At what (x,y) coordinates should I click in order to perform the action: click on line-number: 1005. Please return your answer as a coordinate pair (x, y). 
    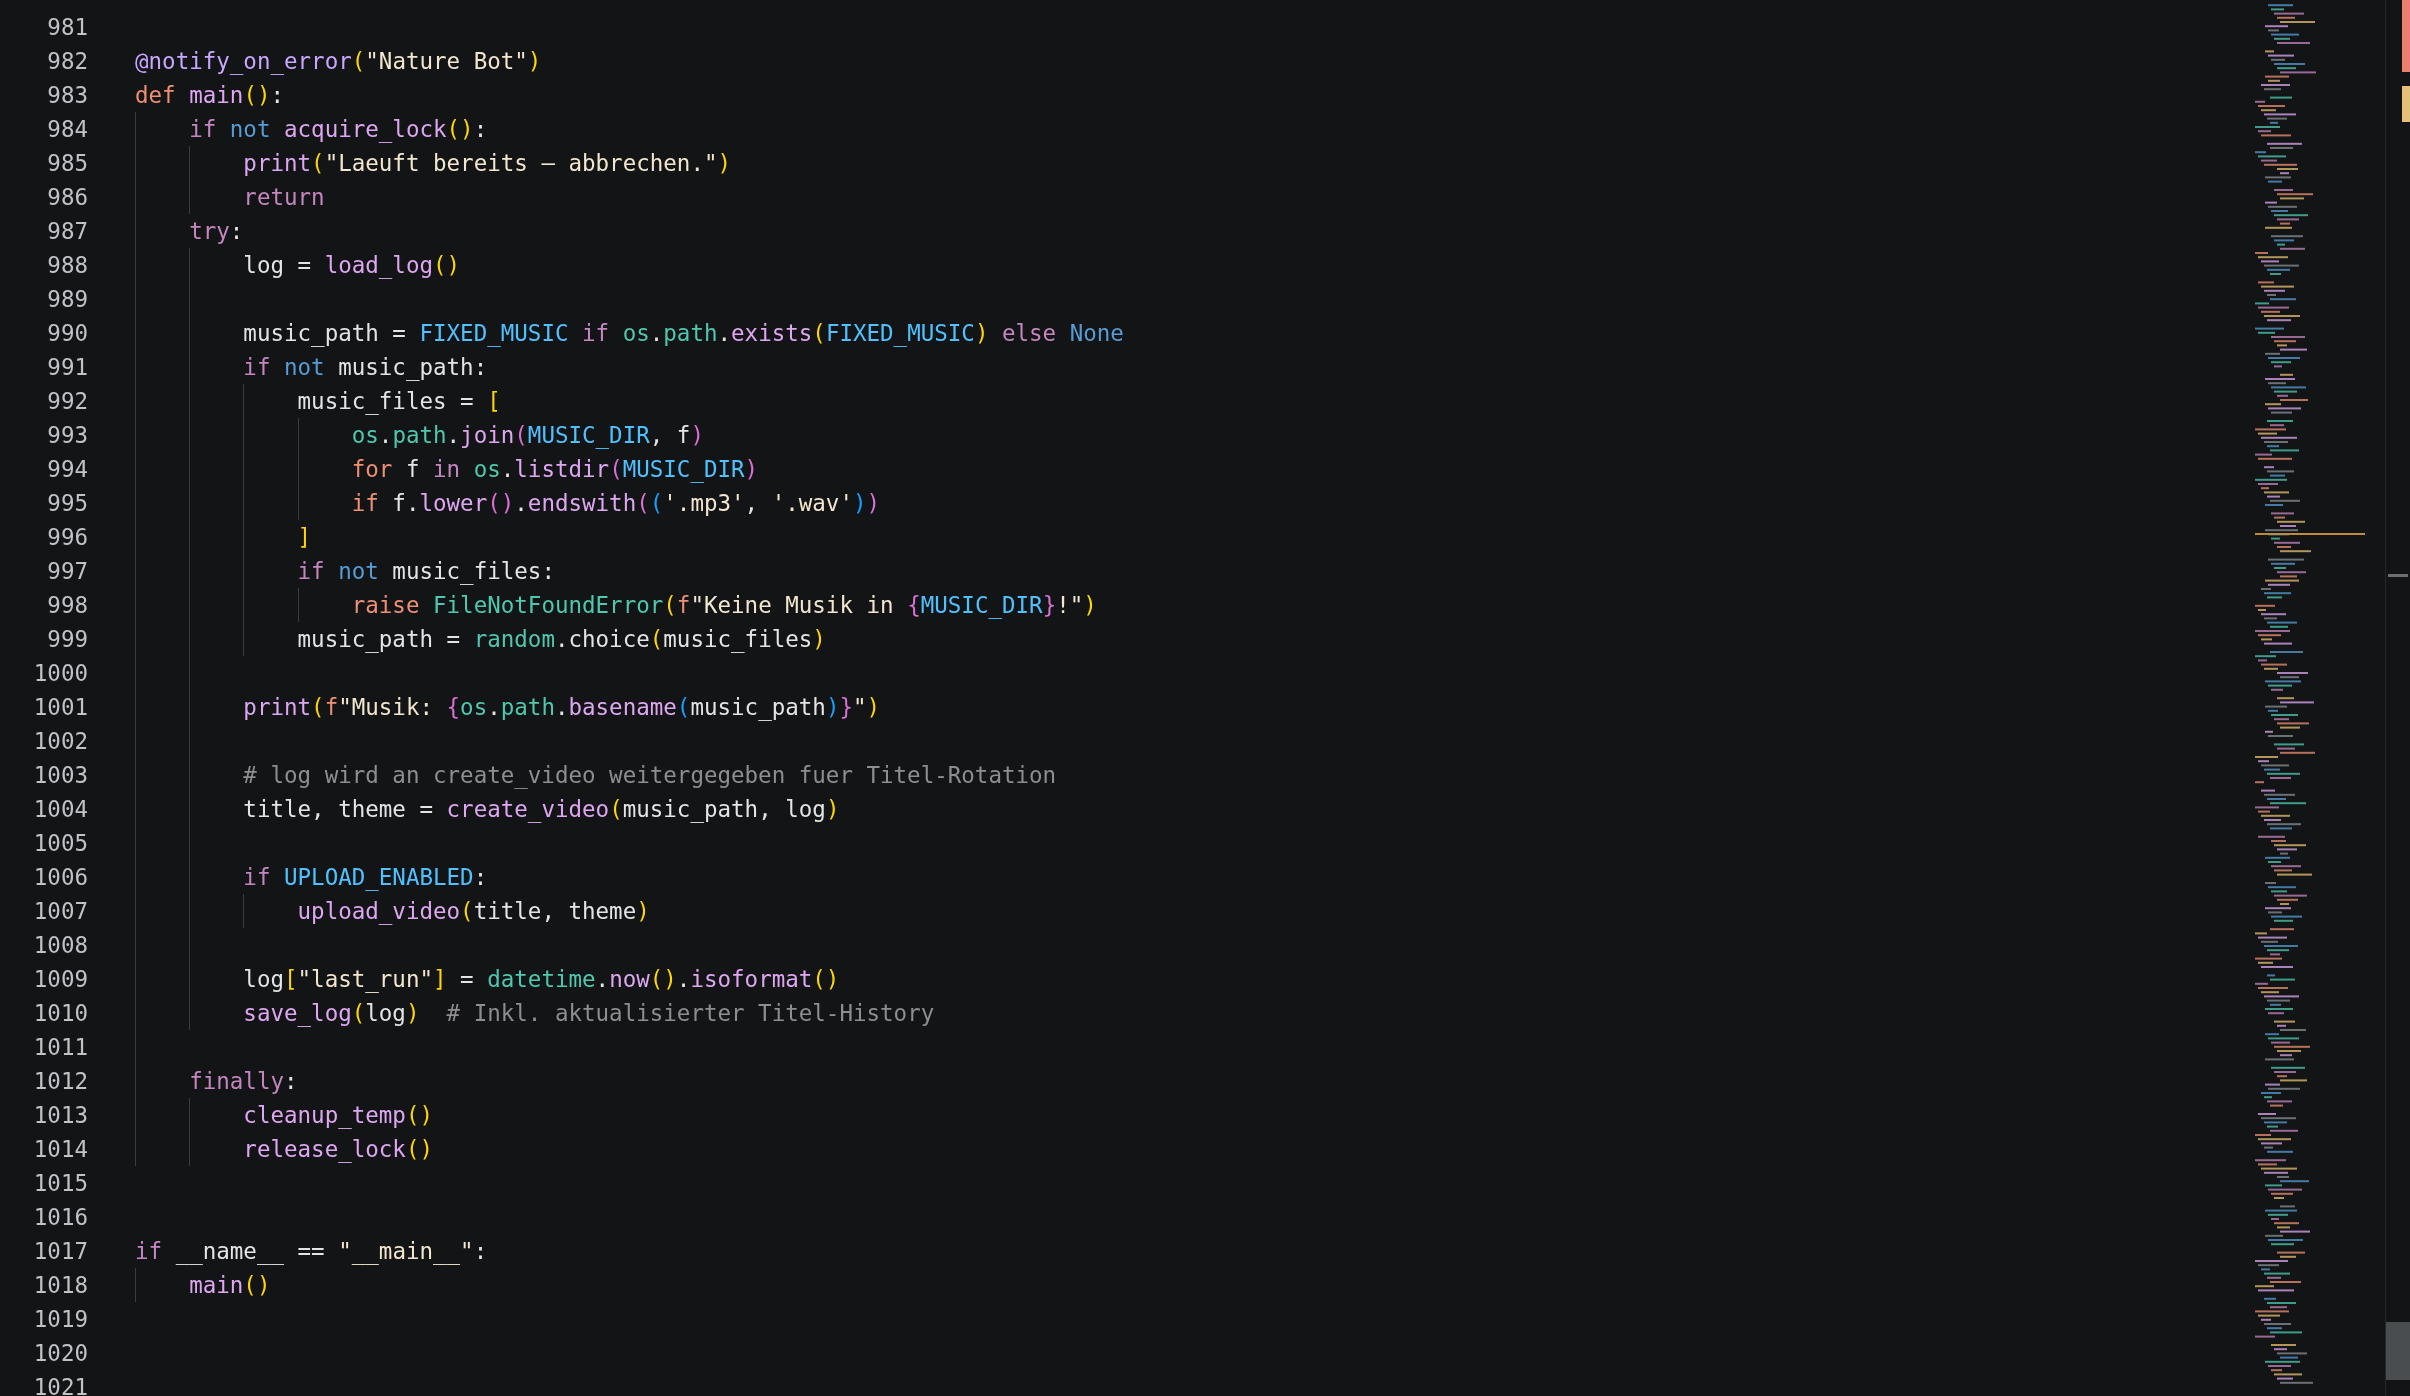
    Looking at the image, I should click on (60, 843).